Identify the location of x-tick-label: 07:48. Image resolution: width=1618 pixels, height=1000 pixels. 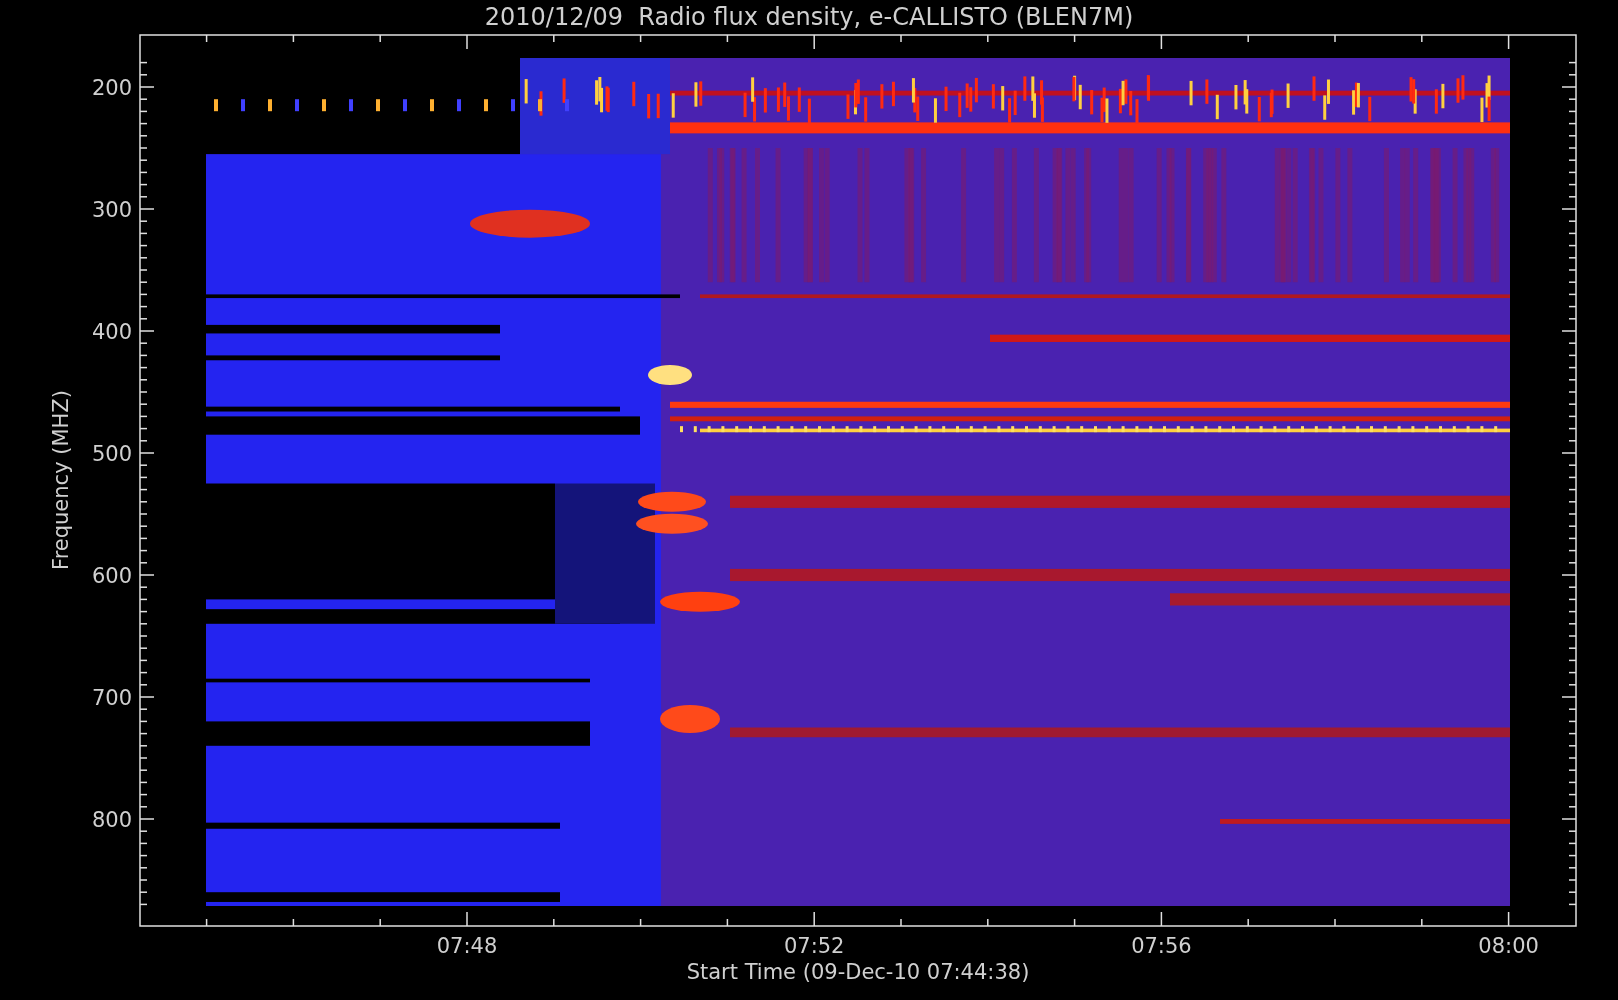
(467, 946).